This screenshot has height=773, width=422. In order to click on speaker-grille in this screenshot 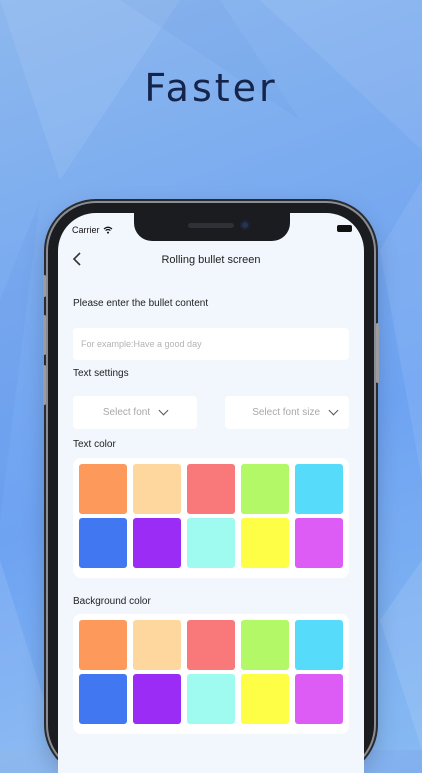, I will do `click(211, 225)`.